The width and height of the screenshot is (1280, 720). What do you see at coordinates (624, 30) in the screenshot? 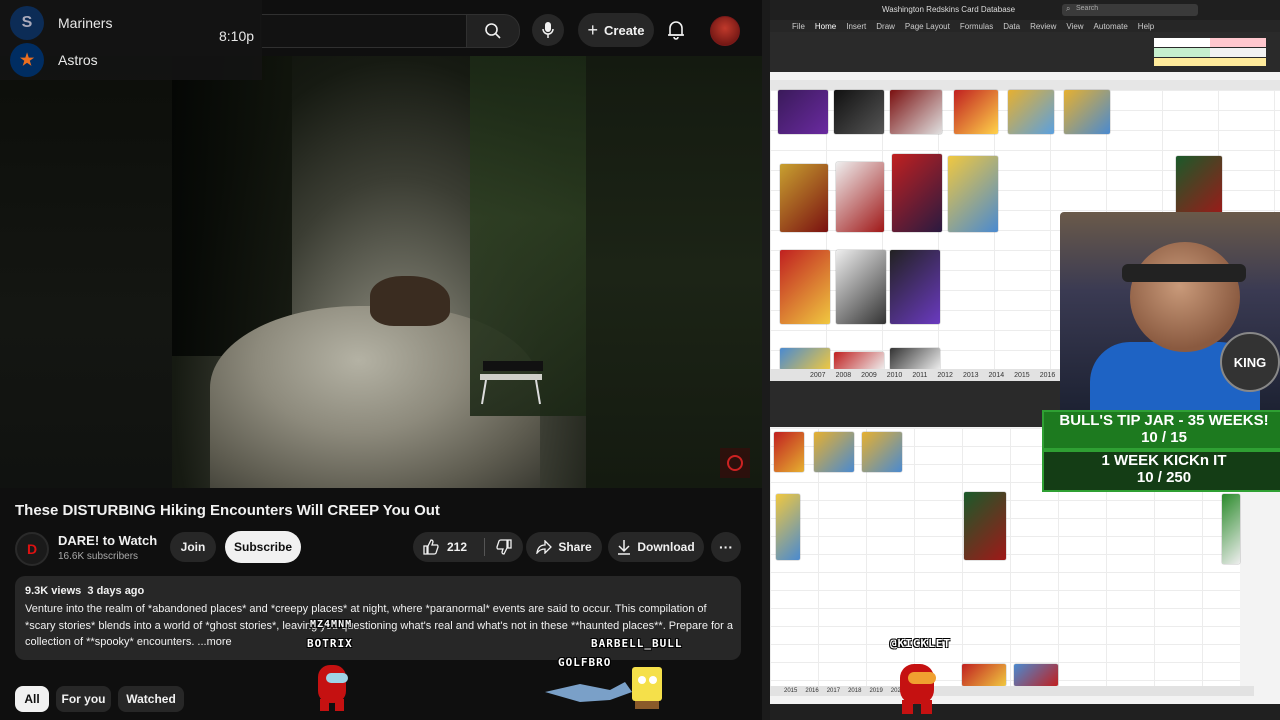
I see `create-label: Create` at bounding box center [624, 30].